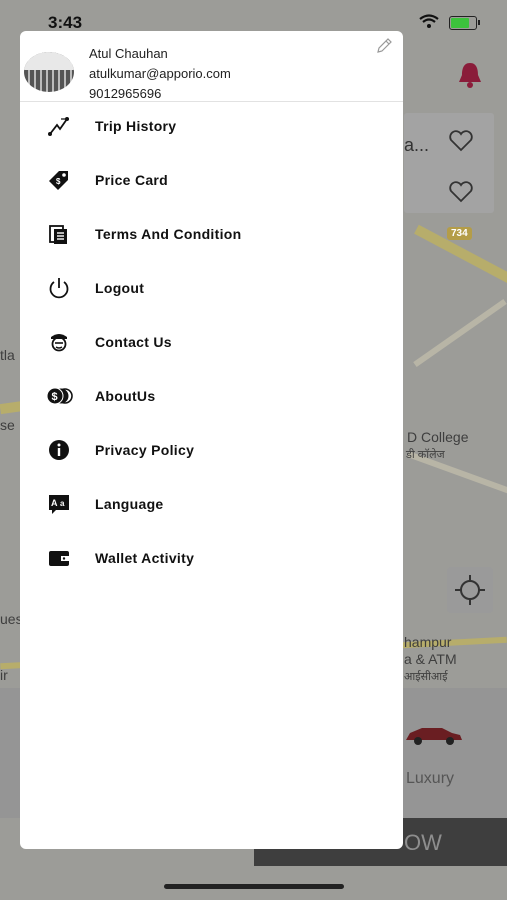 This screenshot has height=900, width=507. Describe the element at coordinates (132, 180) in the screenshot. I see `menu-item-label: Price Card` at that location.